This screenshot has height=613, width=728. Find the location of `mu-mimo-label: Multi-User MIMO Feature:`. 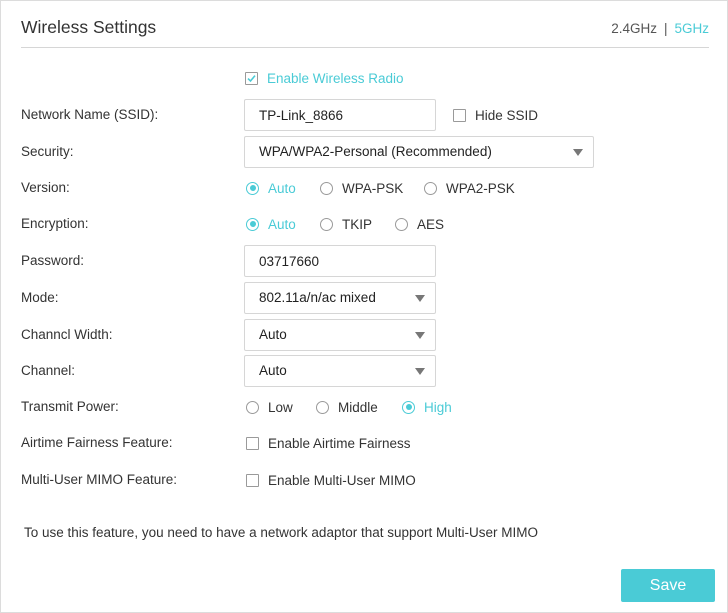

mu-mimo-label: Multi-User MIMO Feature: is located at coordinates (99, 479).